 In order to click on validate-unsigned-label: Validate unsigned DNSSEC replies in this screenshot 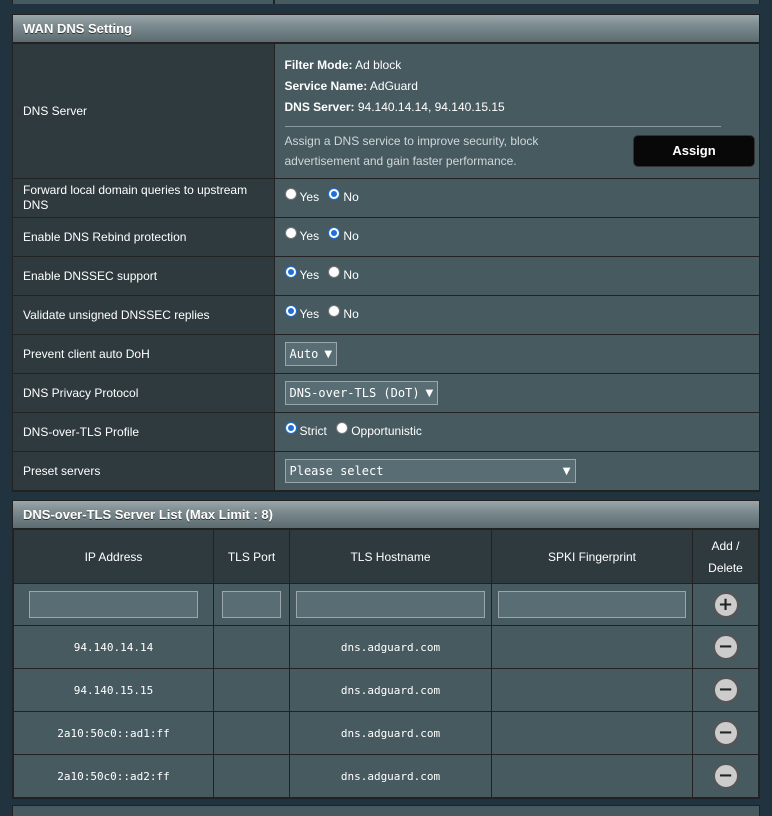, I will do `click(144, 315)`.